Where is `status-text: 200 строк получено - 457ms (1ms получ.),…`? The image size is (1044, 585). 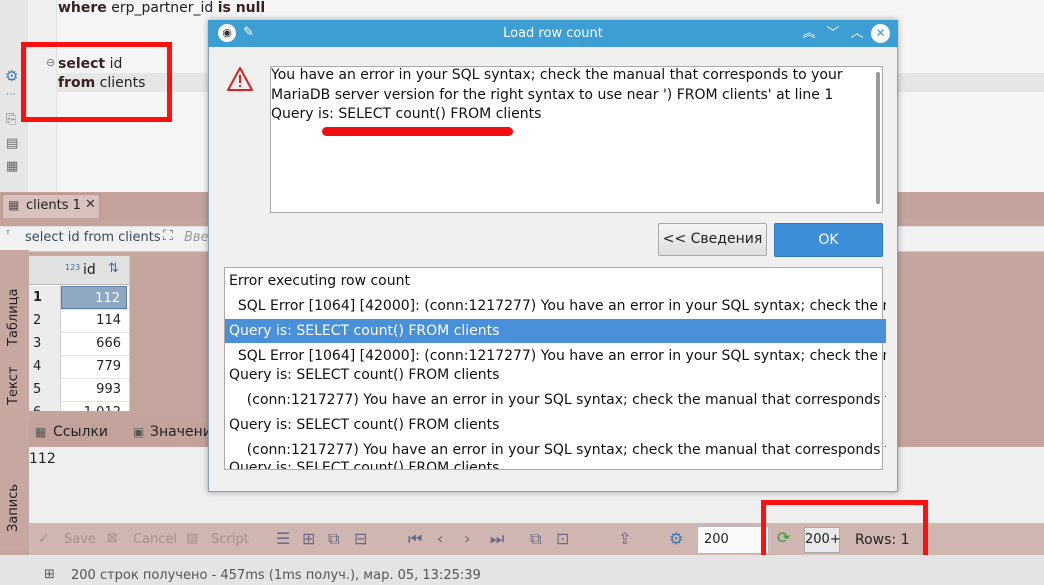
status-text: 200 строк получено - 457ms (1ms получ.),… is located at coordinates (276, 575).